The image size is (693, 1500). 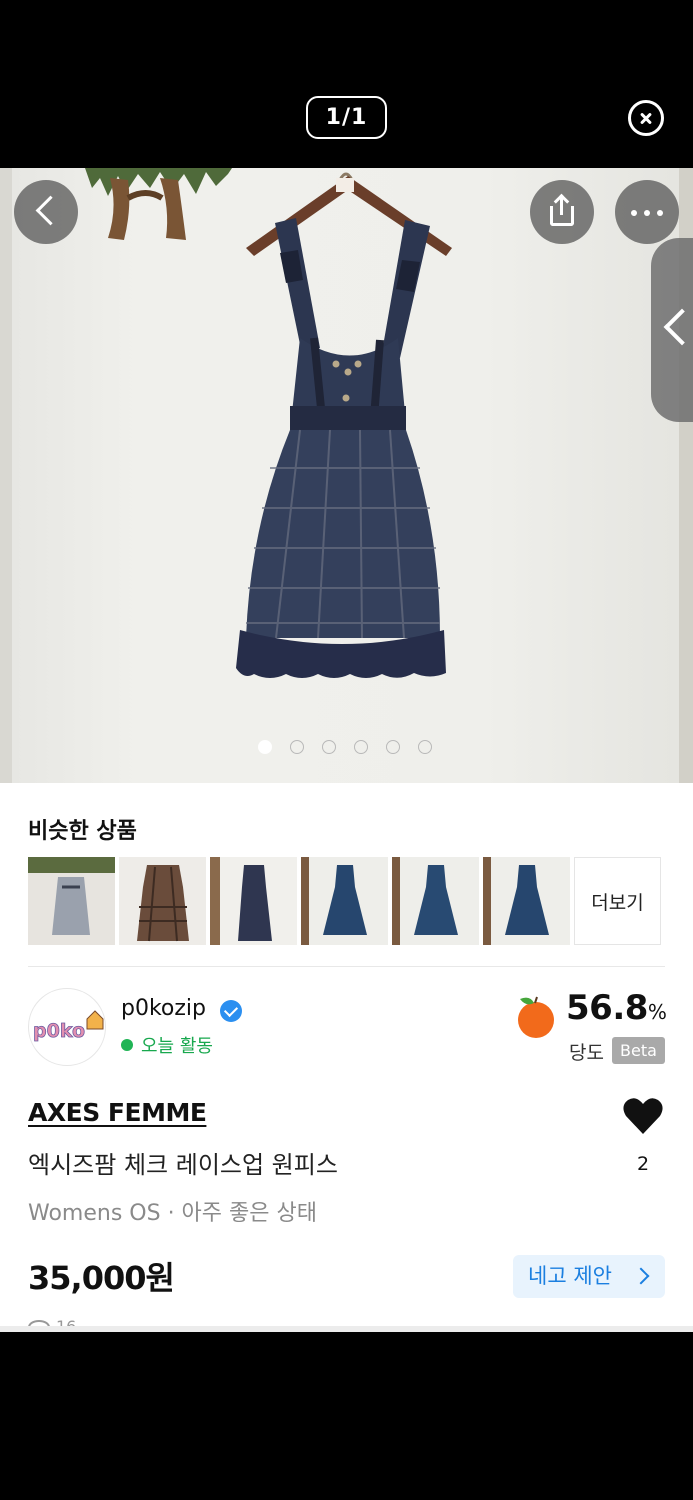 I want to click on product-price: 35,000원, so click(x=101, y=1278).